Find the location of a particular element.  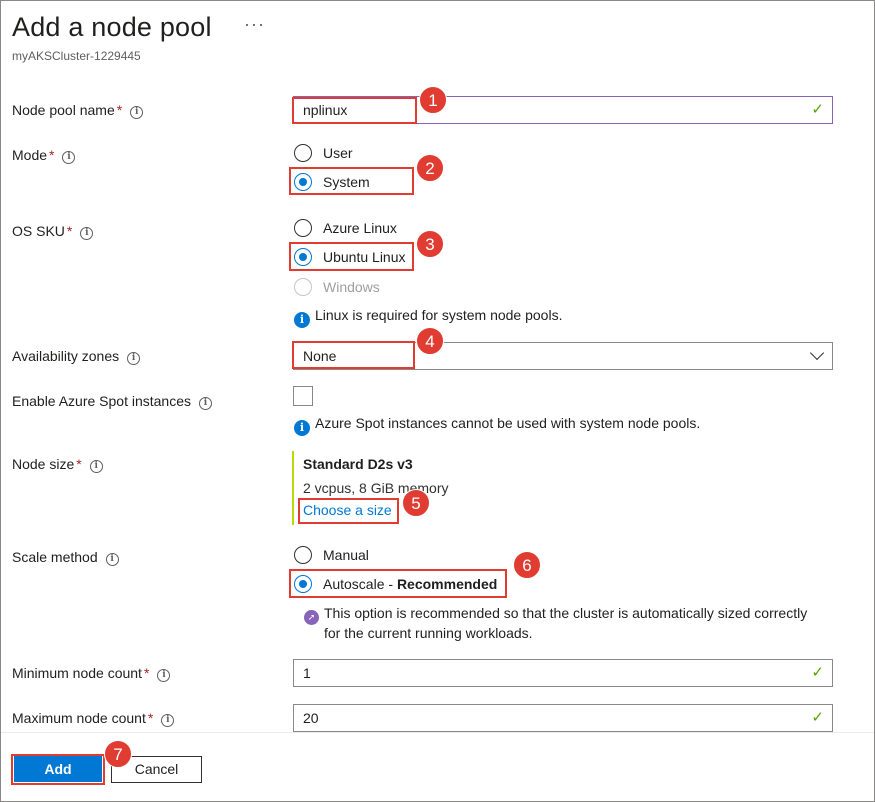

page-title: Add a node pool is located at coordinates (112, 27).